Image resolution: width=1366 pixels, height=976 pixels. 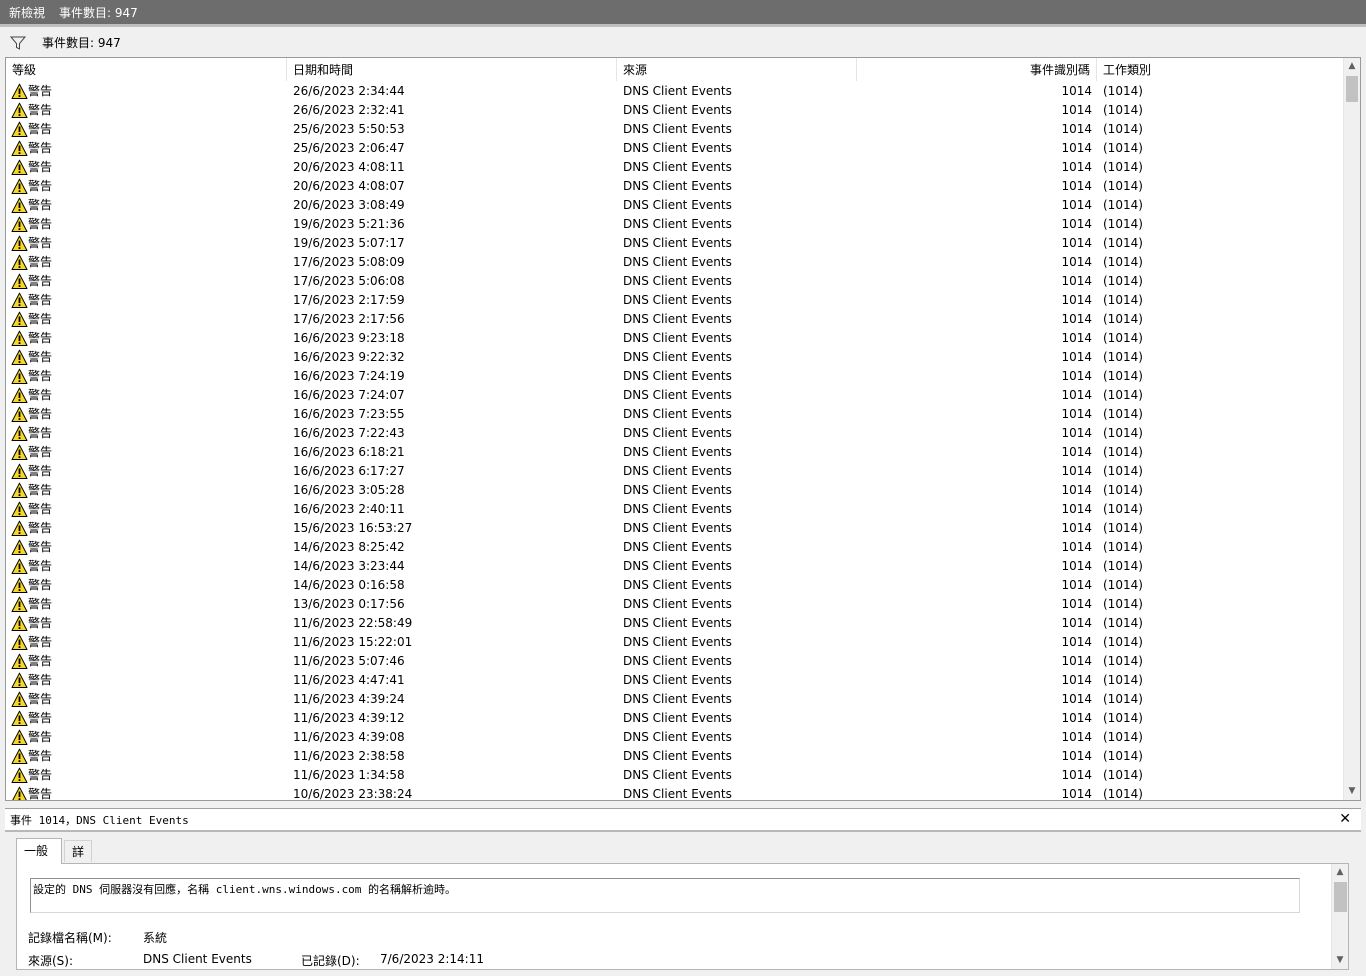 I want to click on filter-icon, so click(x=18, y=43).